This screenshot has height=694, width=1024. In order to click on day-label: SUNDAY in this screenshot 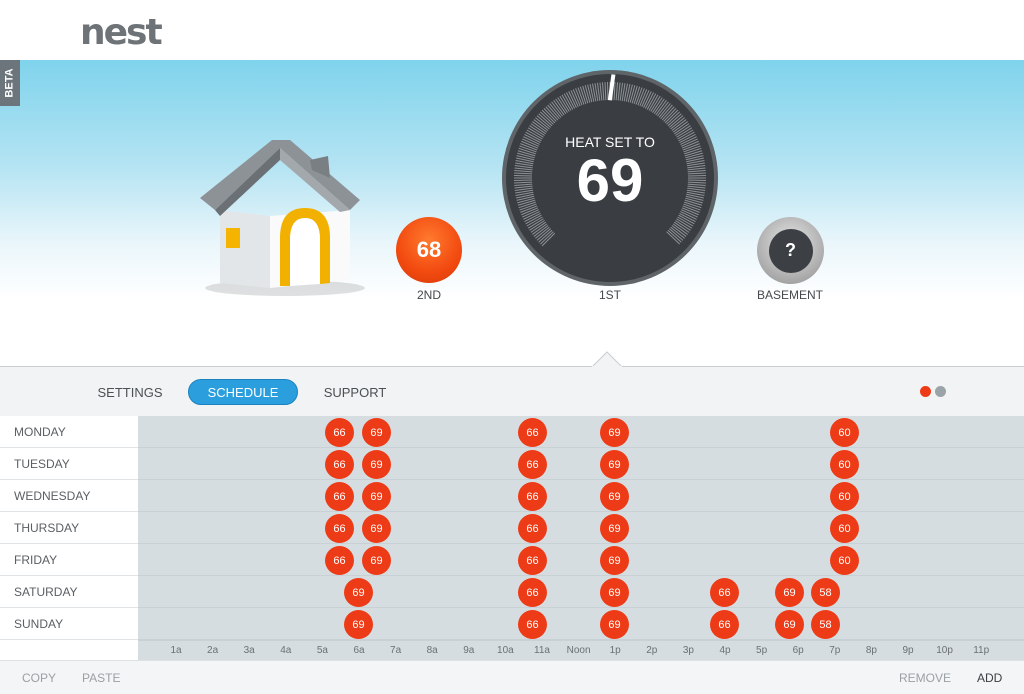, I will do `click(69, 624)`.